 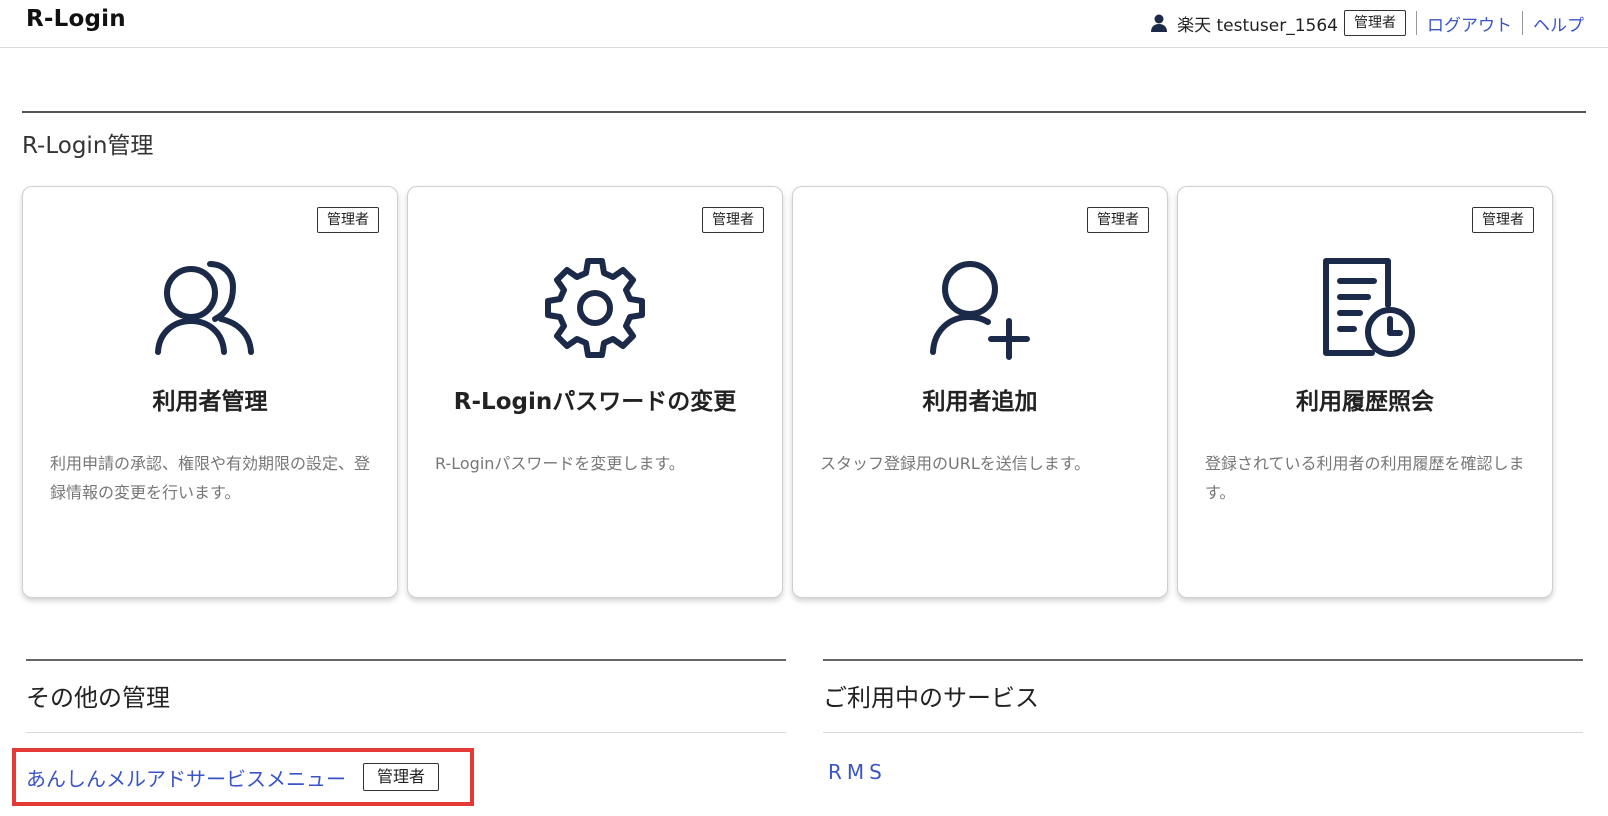 What do you see at coordinates (560, 463) in the screenshot?
I see `card-description: R-Loginパスワードを変更します。` at bounding box center [560, 463].